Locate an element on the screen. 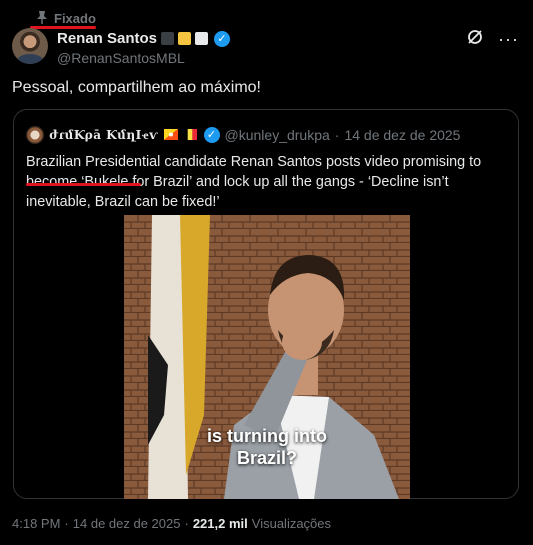 This screenshot has height=545, width=533. author-name: Renan Santos is located at coordinates (107, 38).